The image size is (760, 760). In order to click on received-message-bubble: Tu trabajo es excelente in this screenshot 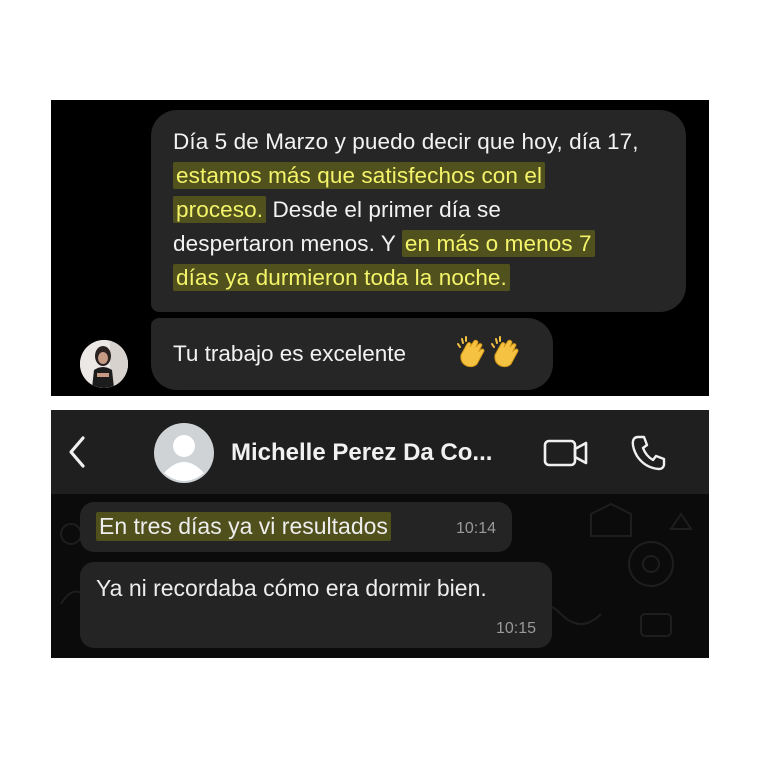, I will do `click(352, 354)`.